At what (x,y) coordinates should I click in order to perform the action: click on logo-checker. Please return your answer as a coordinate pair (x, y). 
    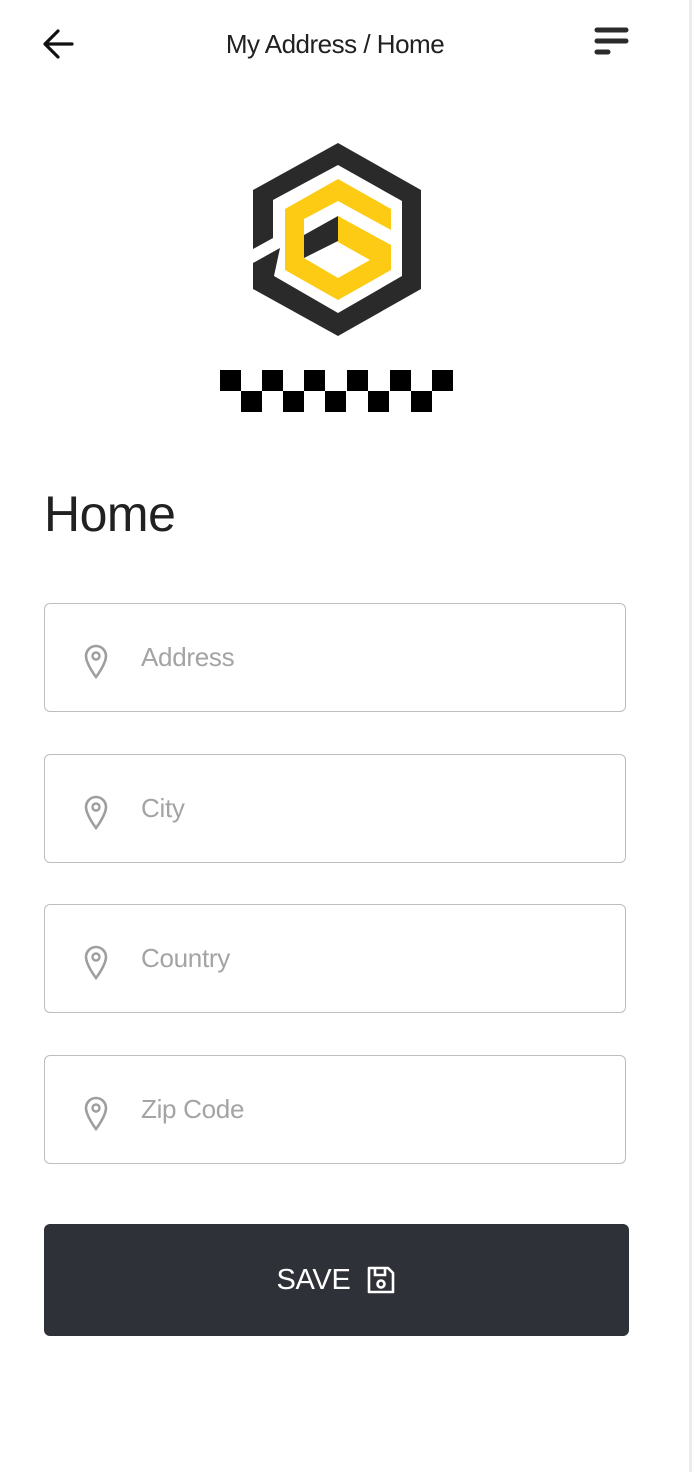
    Looking at the image, I should click on (336, 391).